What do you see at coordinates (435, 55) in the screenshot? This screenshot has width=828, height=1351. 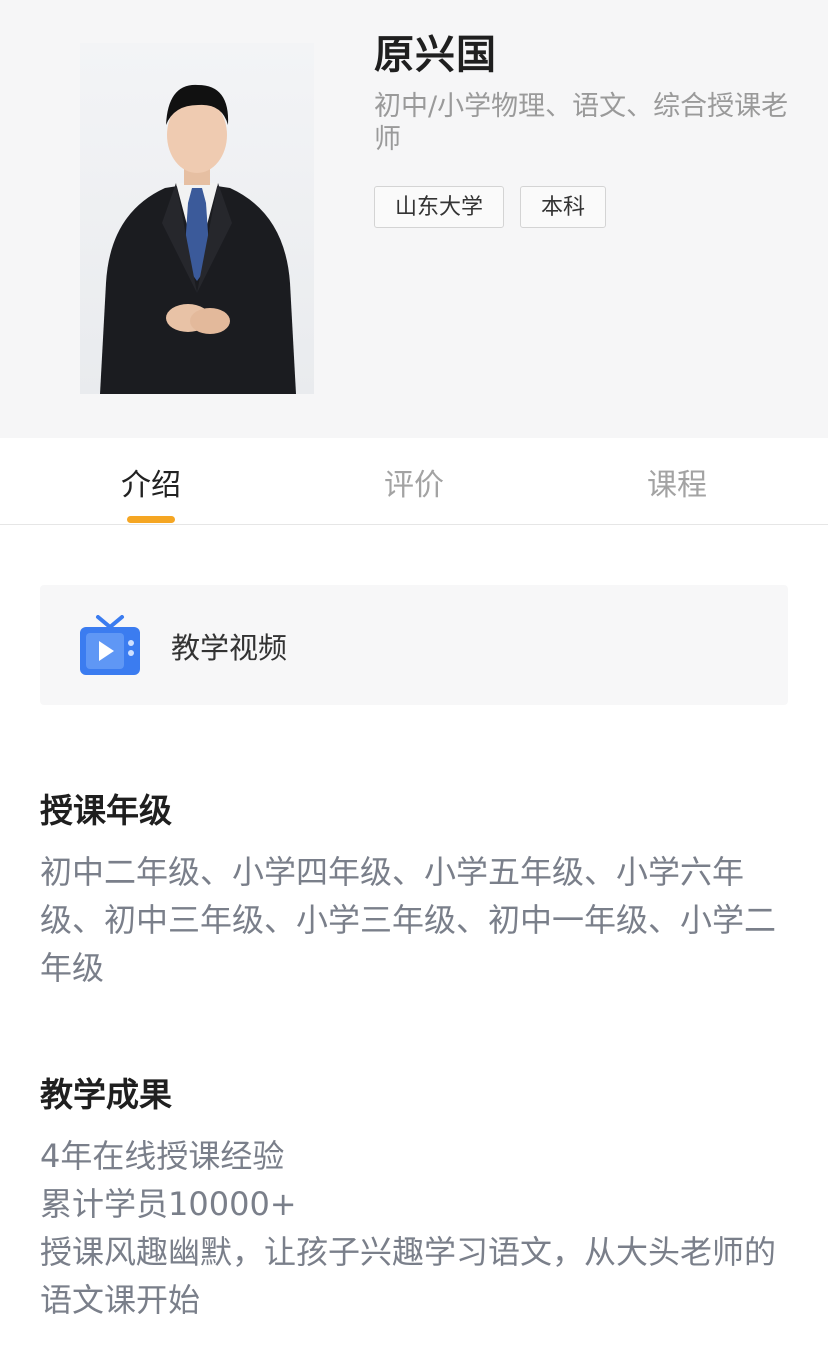 I see `teacher-name: 原兴国` at bounding box center [435, 55].